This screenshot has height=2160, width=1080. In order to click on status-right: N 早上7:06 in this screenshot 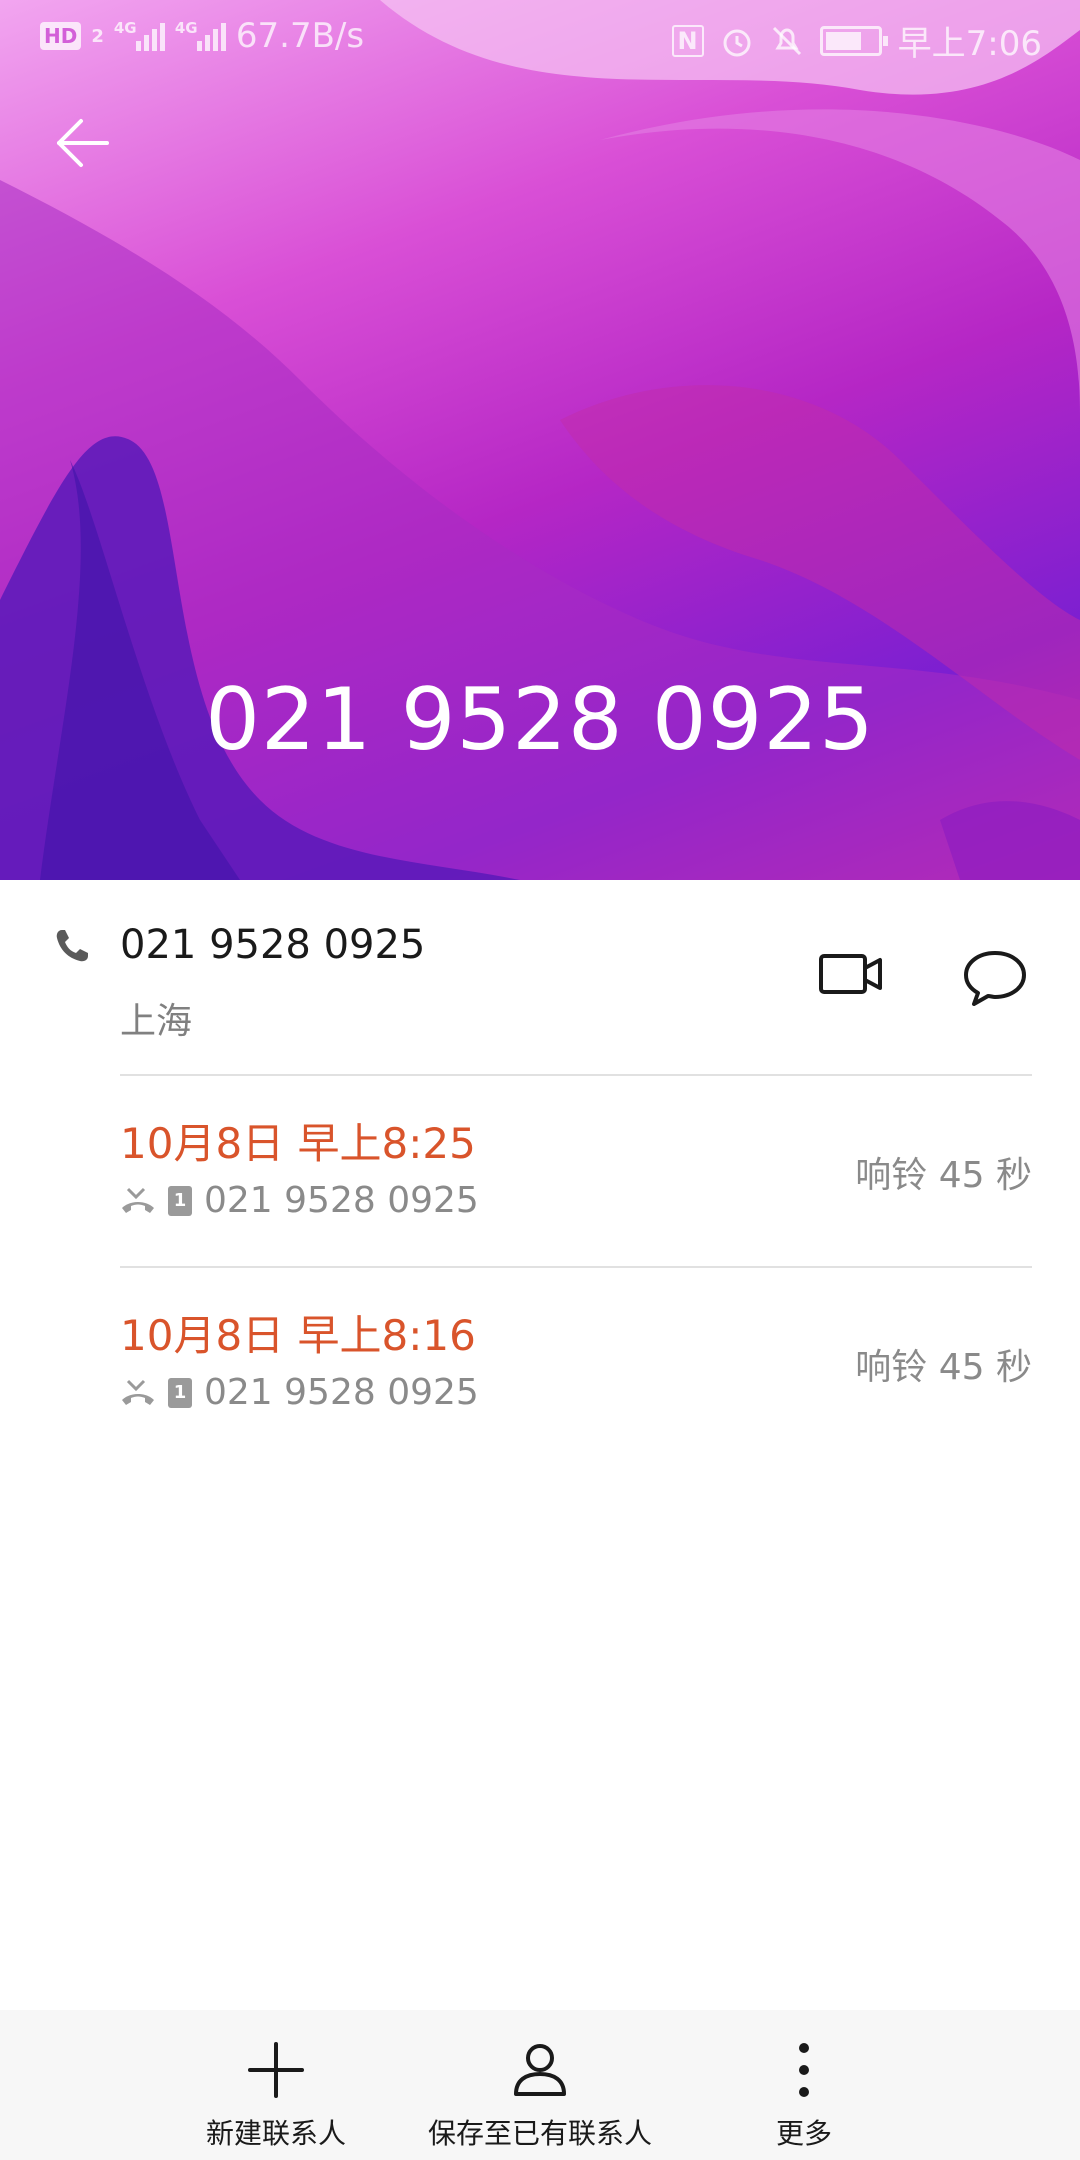, I will do `click(856, 40)`.